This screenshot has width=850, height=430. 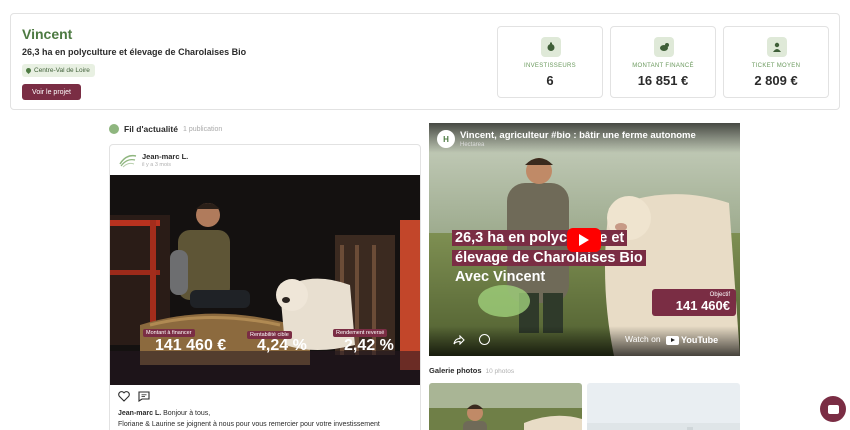 What do you see at coordinates (551, 47) in the screenshot?
I see `investors-icon` at bounding box center [551, 47].